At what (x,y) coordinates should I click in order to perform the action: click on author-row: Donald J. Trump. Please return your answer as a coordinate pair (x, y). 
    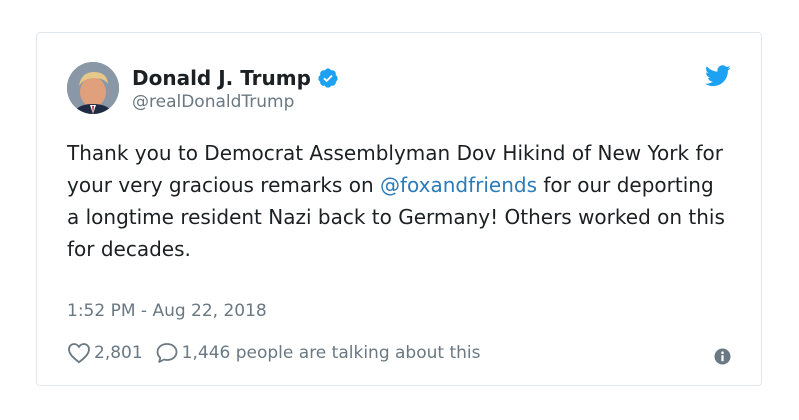
    Looking at the image, I should click on (235, 78).